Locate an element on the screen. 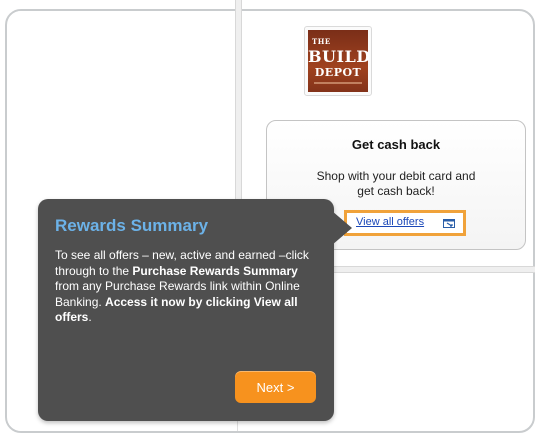 The width and height of the screenshot is (544, 436). cash-back-text-line1: Shop with your debit card and is located at coordinates (396, 176).